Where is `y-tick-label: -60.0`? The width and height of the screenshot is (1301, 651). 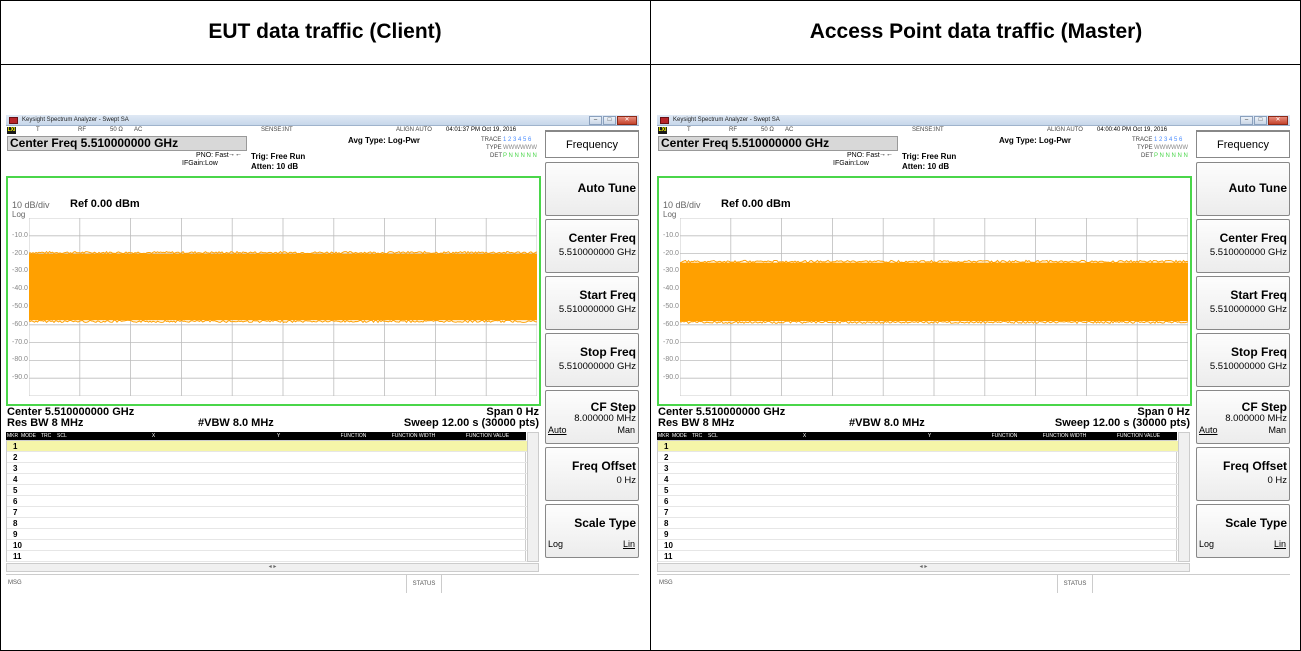
y-tick-label: -60.0 is located at coordinates (20, 324).